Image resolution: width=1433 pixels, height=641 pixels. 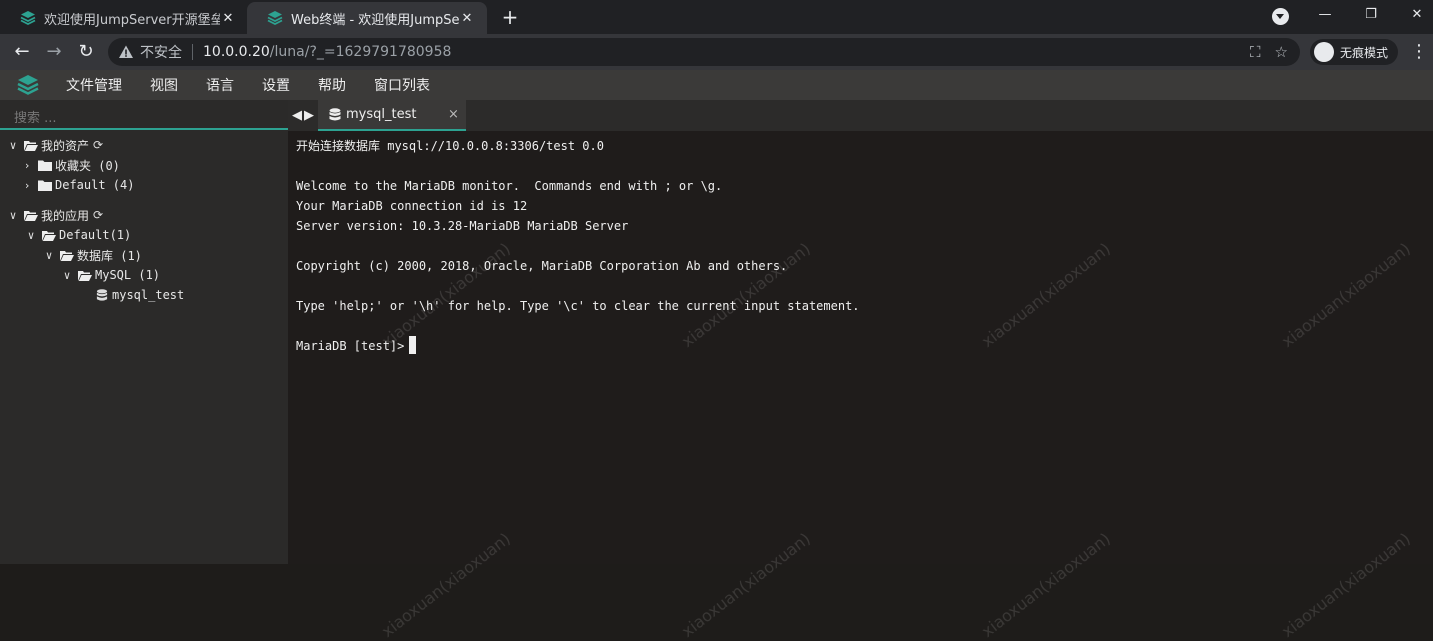 What do you see at coordinates (94, 85) in the screenshot?
I see `menu-file-manager: 文件管理` at bounding box center [94, 85].